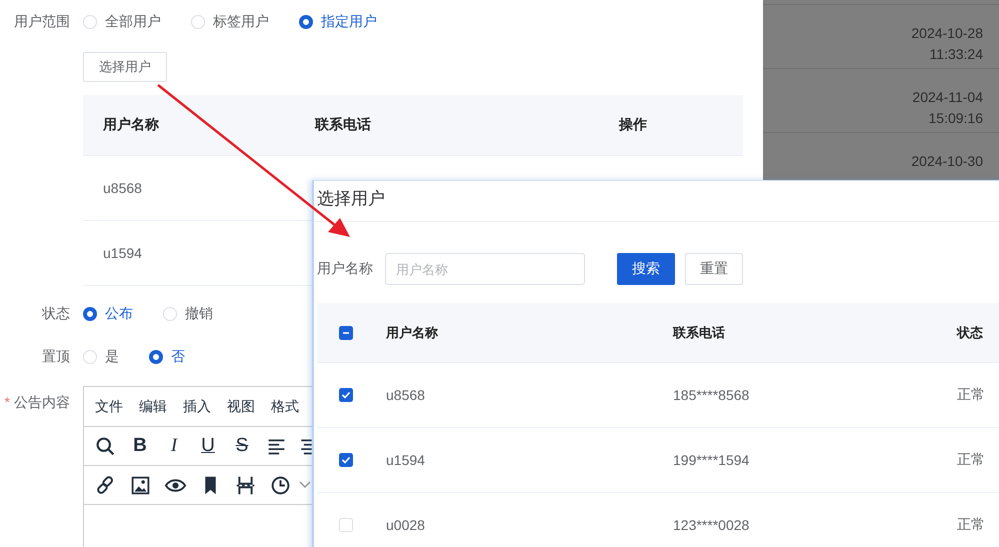 The height and width of the screenshot is (547, 999). What do you see at coordinates (285, 407) in the screenshot?
I see `menu-item: 格式` at bounding box center [285, 407].